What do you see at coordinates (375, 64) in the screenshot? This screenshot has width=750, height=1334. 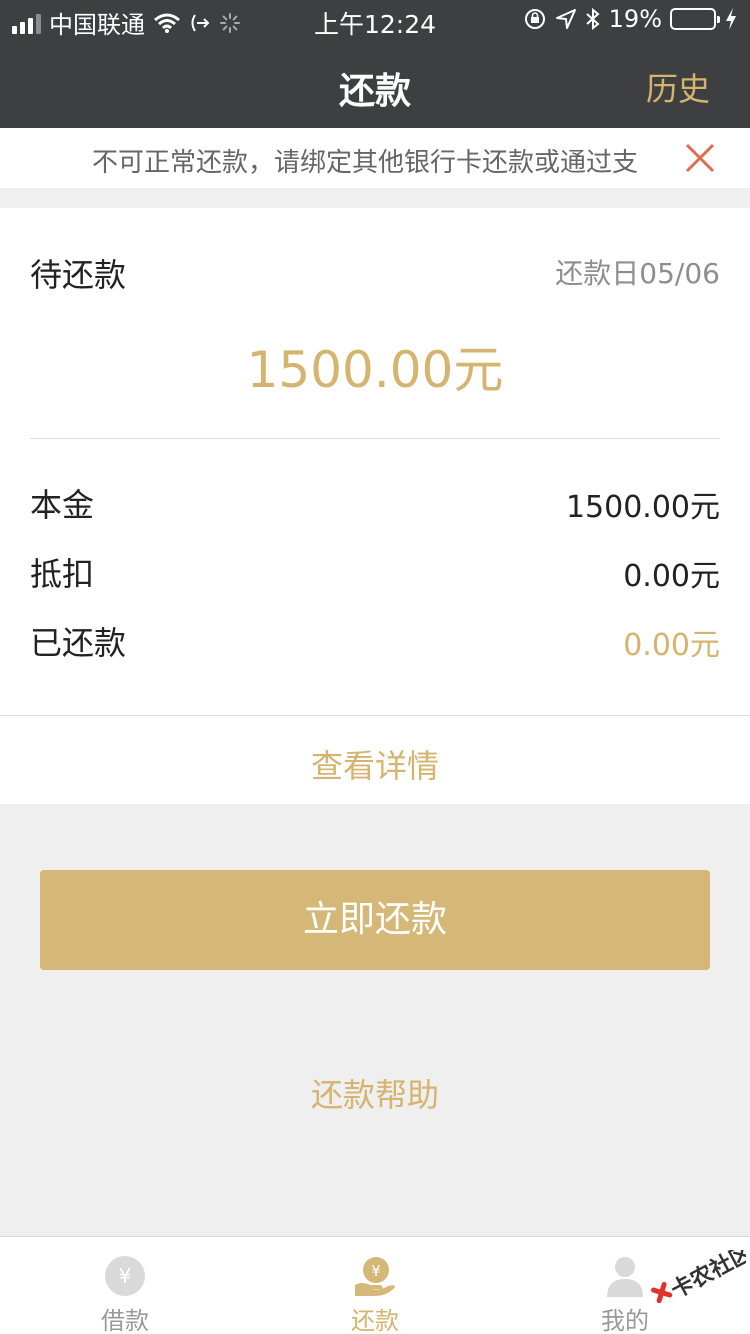 I see `top-bar: 中国联通 上午12:24 19% 还款 历史` at bounding box center [375, 64].